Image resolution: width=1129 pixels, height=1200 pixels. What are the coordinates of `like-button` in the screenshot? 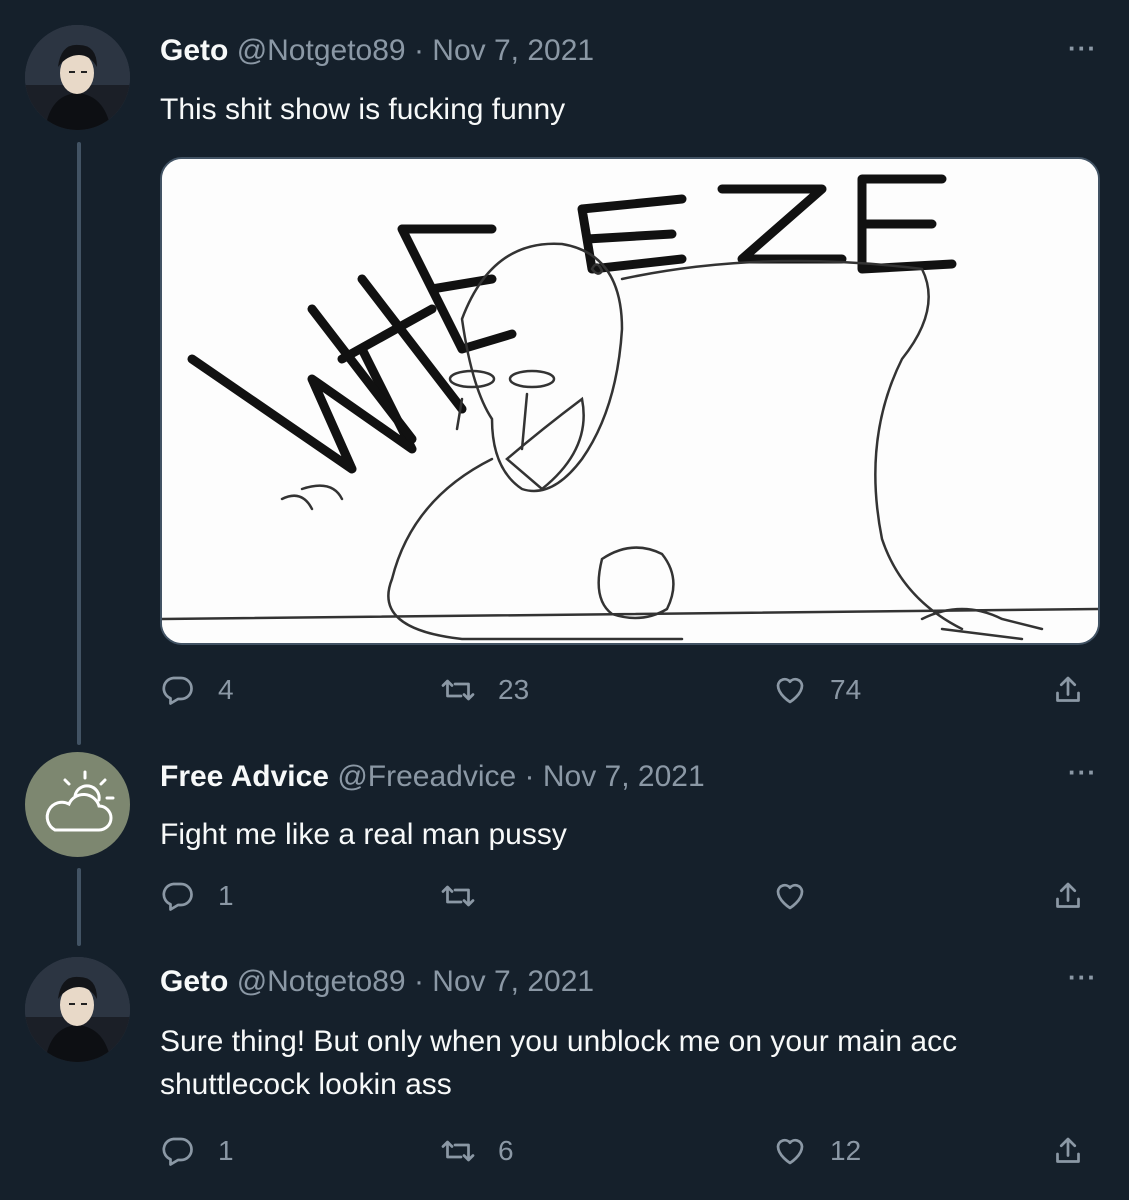 It's located at (801, 896).